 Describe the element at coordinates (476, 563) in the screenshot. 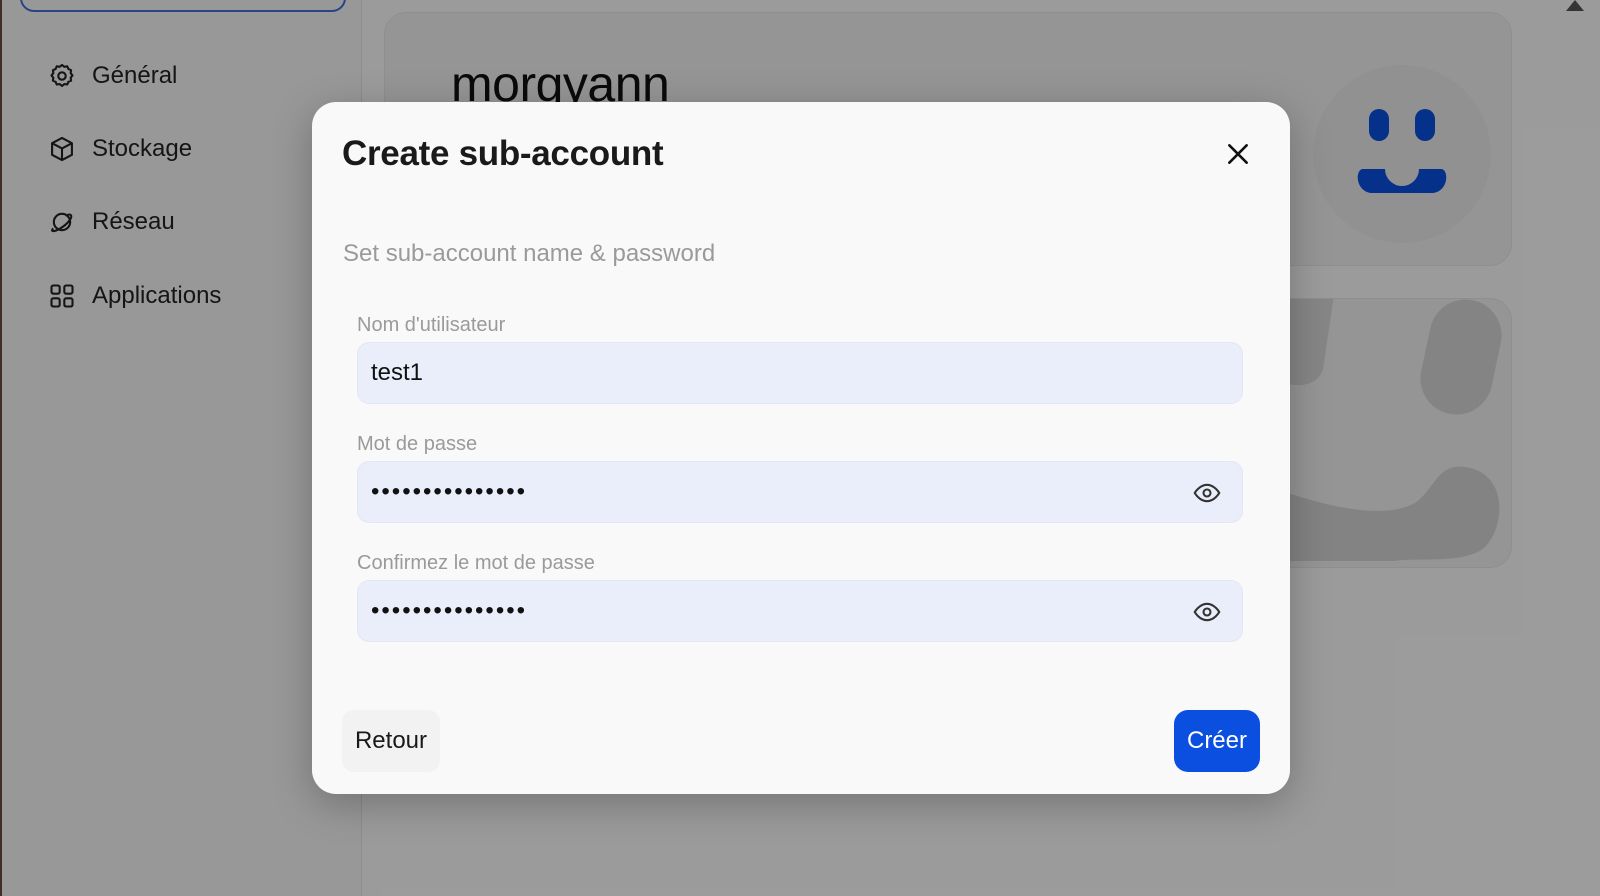

I see `confirm-password-label: Confirmez le mot de passe` at that location.